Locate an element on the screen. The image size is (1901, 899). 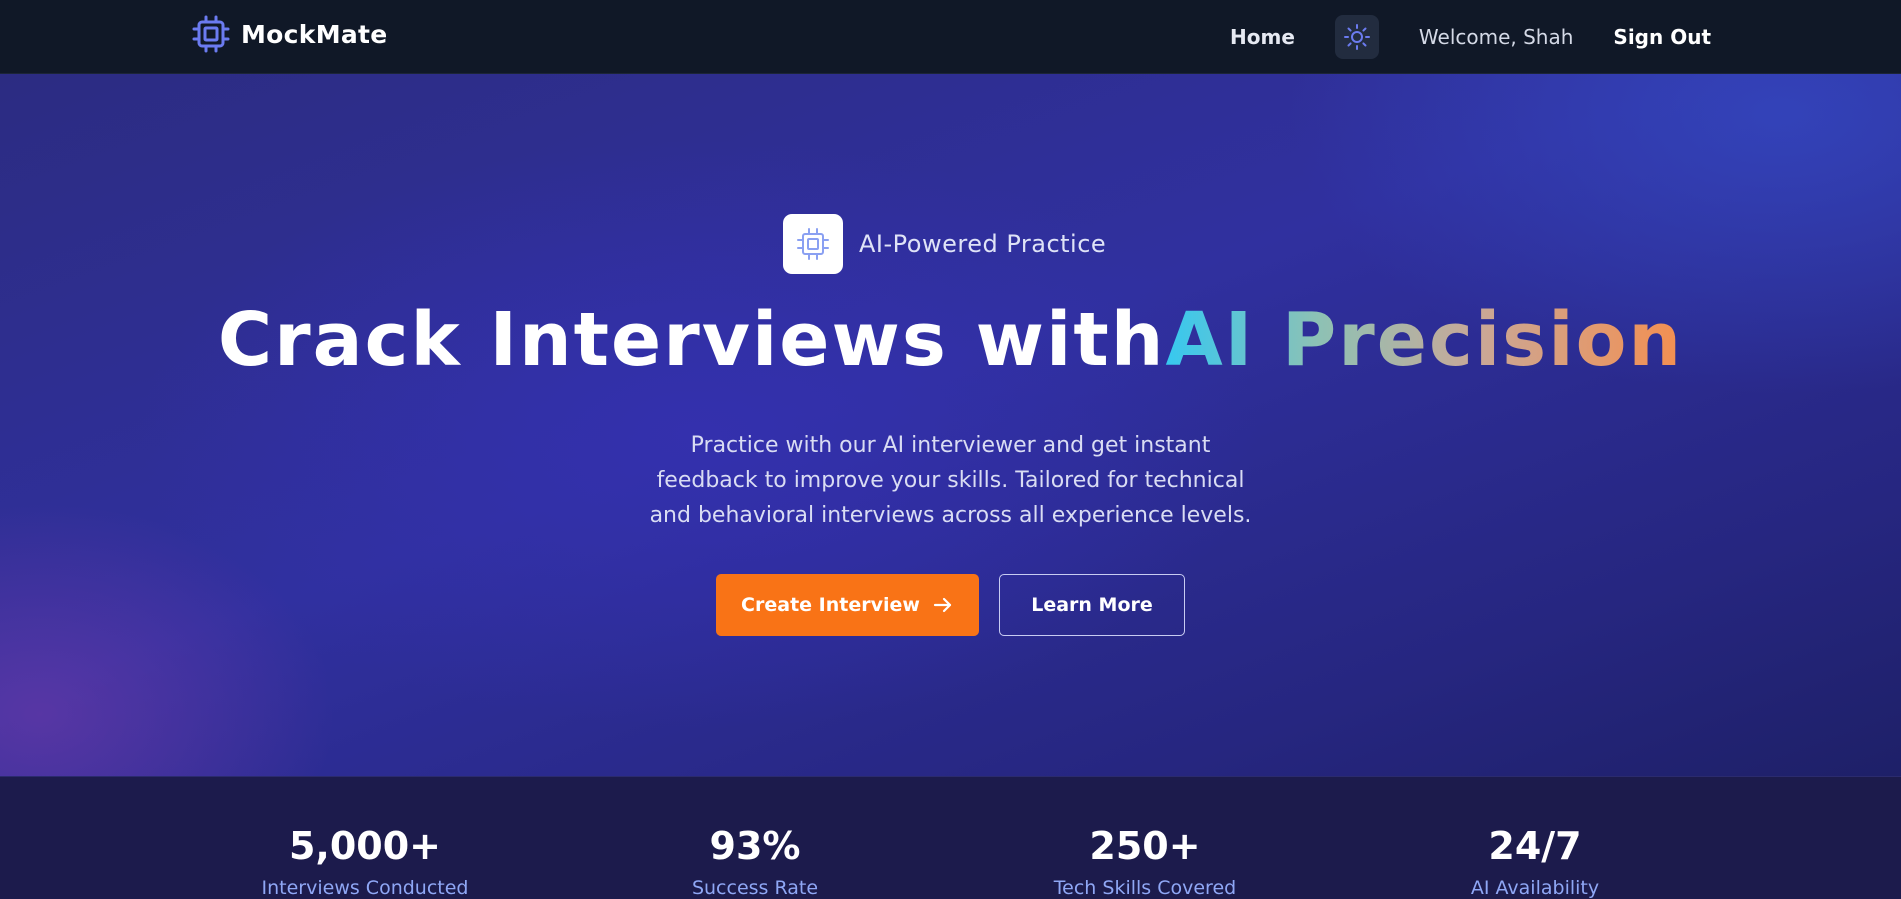
sun-icon is located at coordinates (1356, 37).